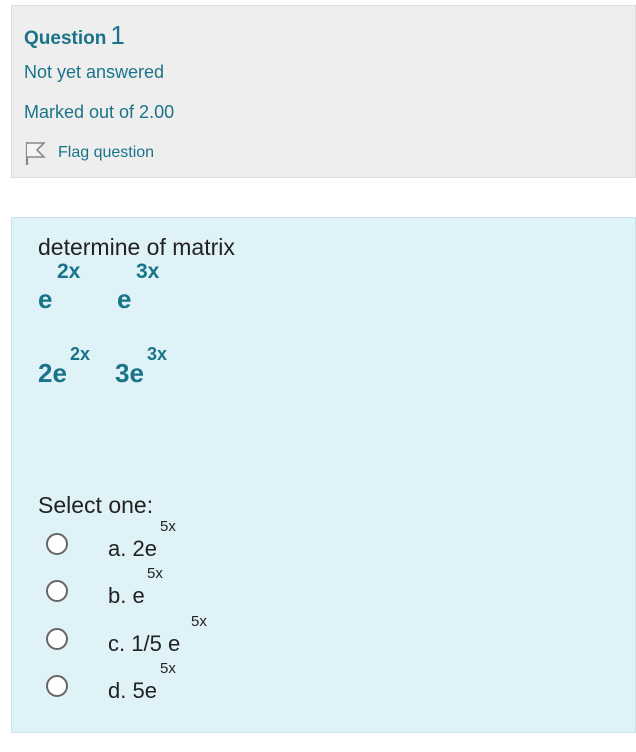 The width and height of the screenshot is (636, 752). What do you see at coordinates (99, 112) in the screenshot?
I see `question-grade: Marked out of 2.00` at bounding box center [99, 112].